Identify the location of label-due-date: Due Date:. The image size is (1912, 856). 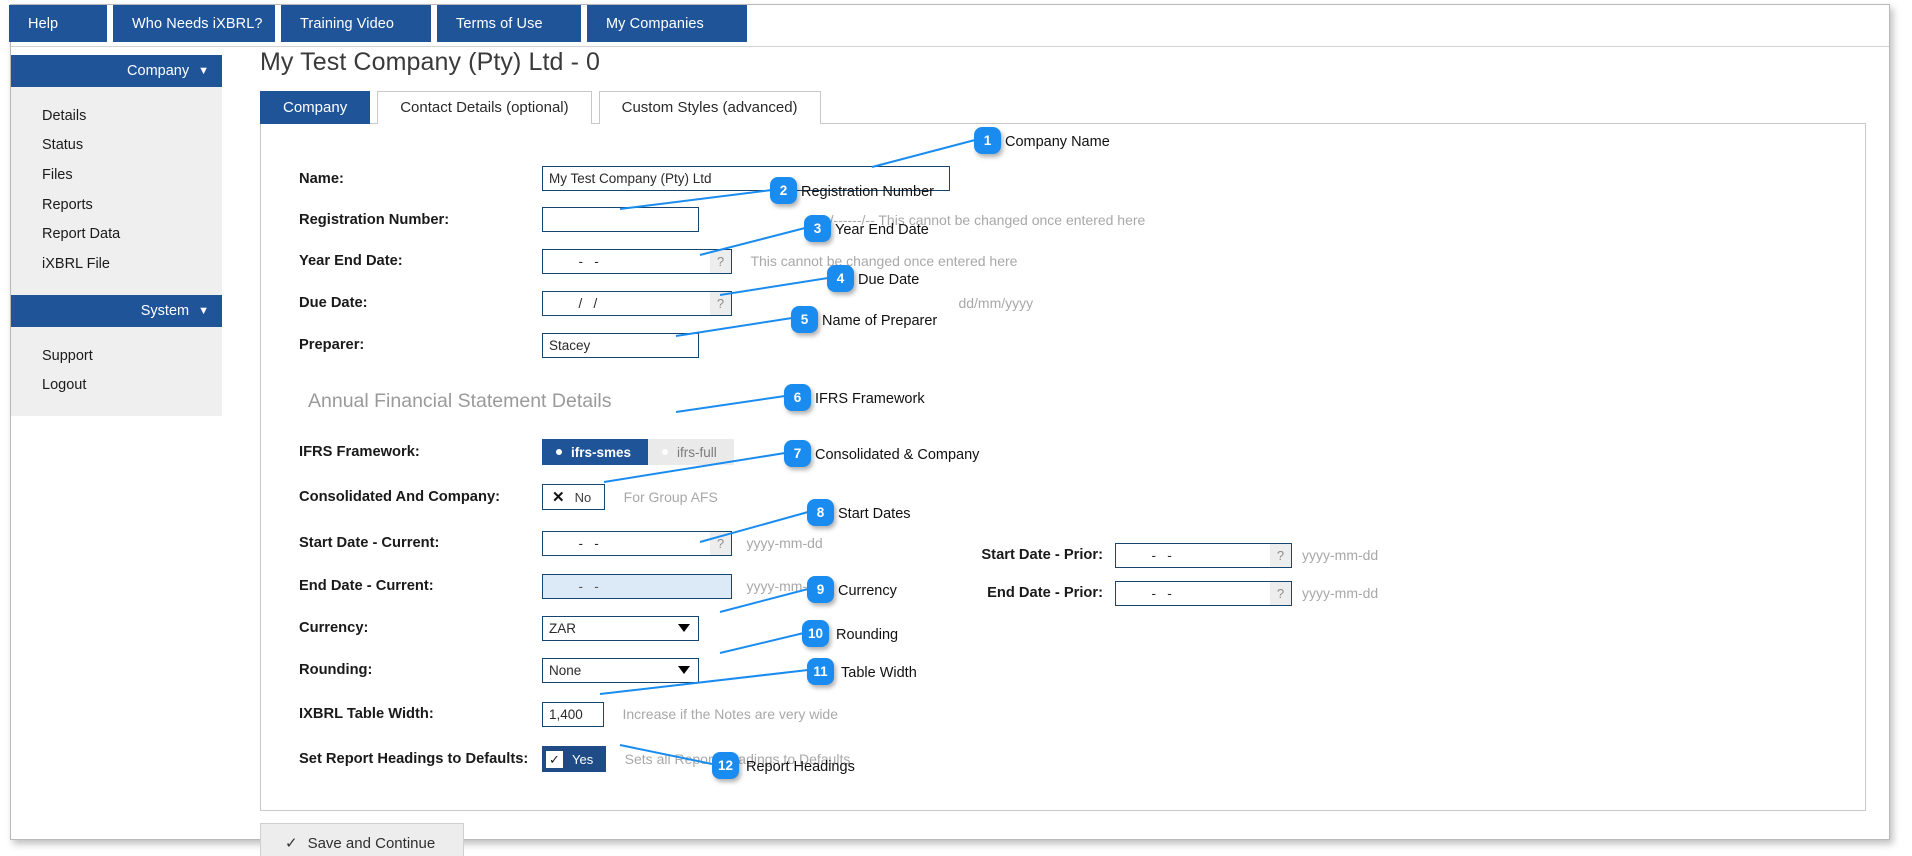
(333, 303).